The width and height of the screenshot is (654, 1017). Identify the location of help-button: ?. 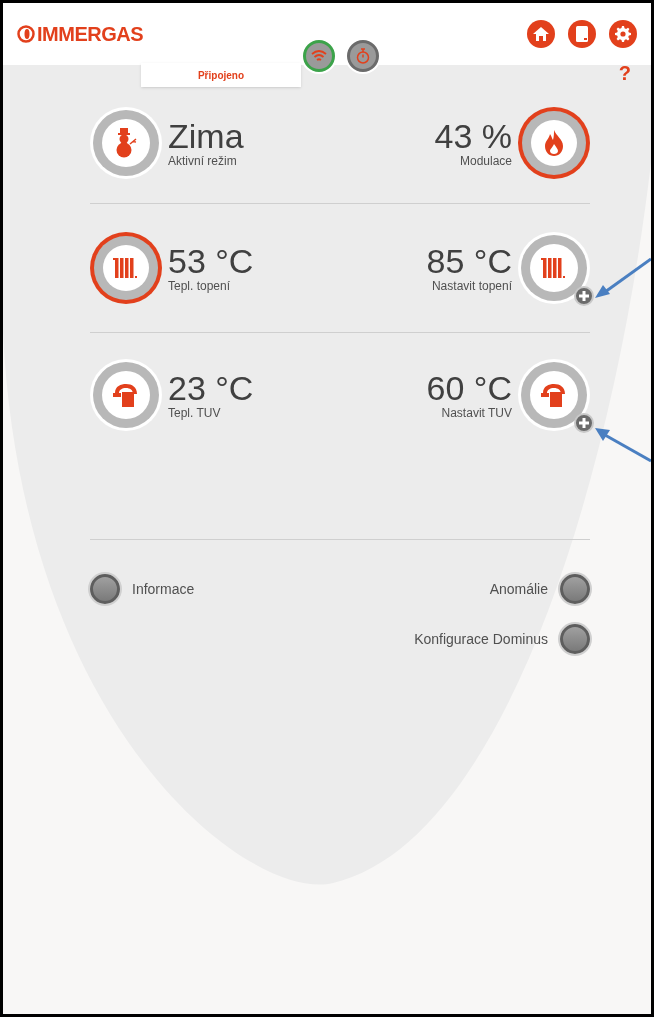
(624, 73).